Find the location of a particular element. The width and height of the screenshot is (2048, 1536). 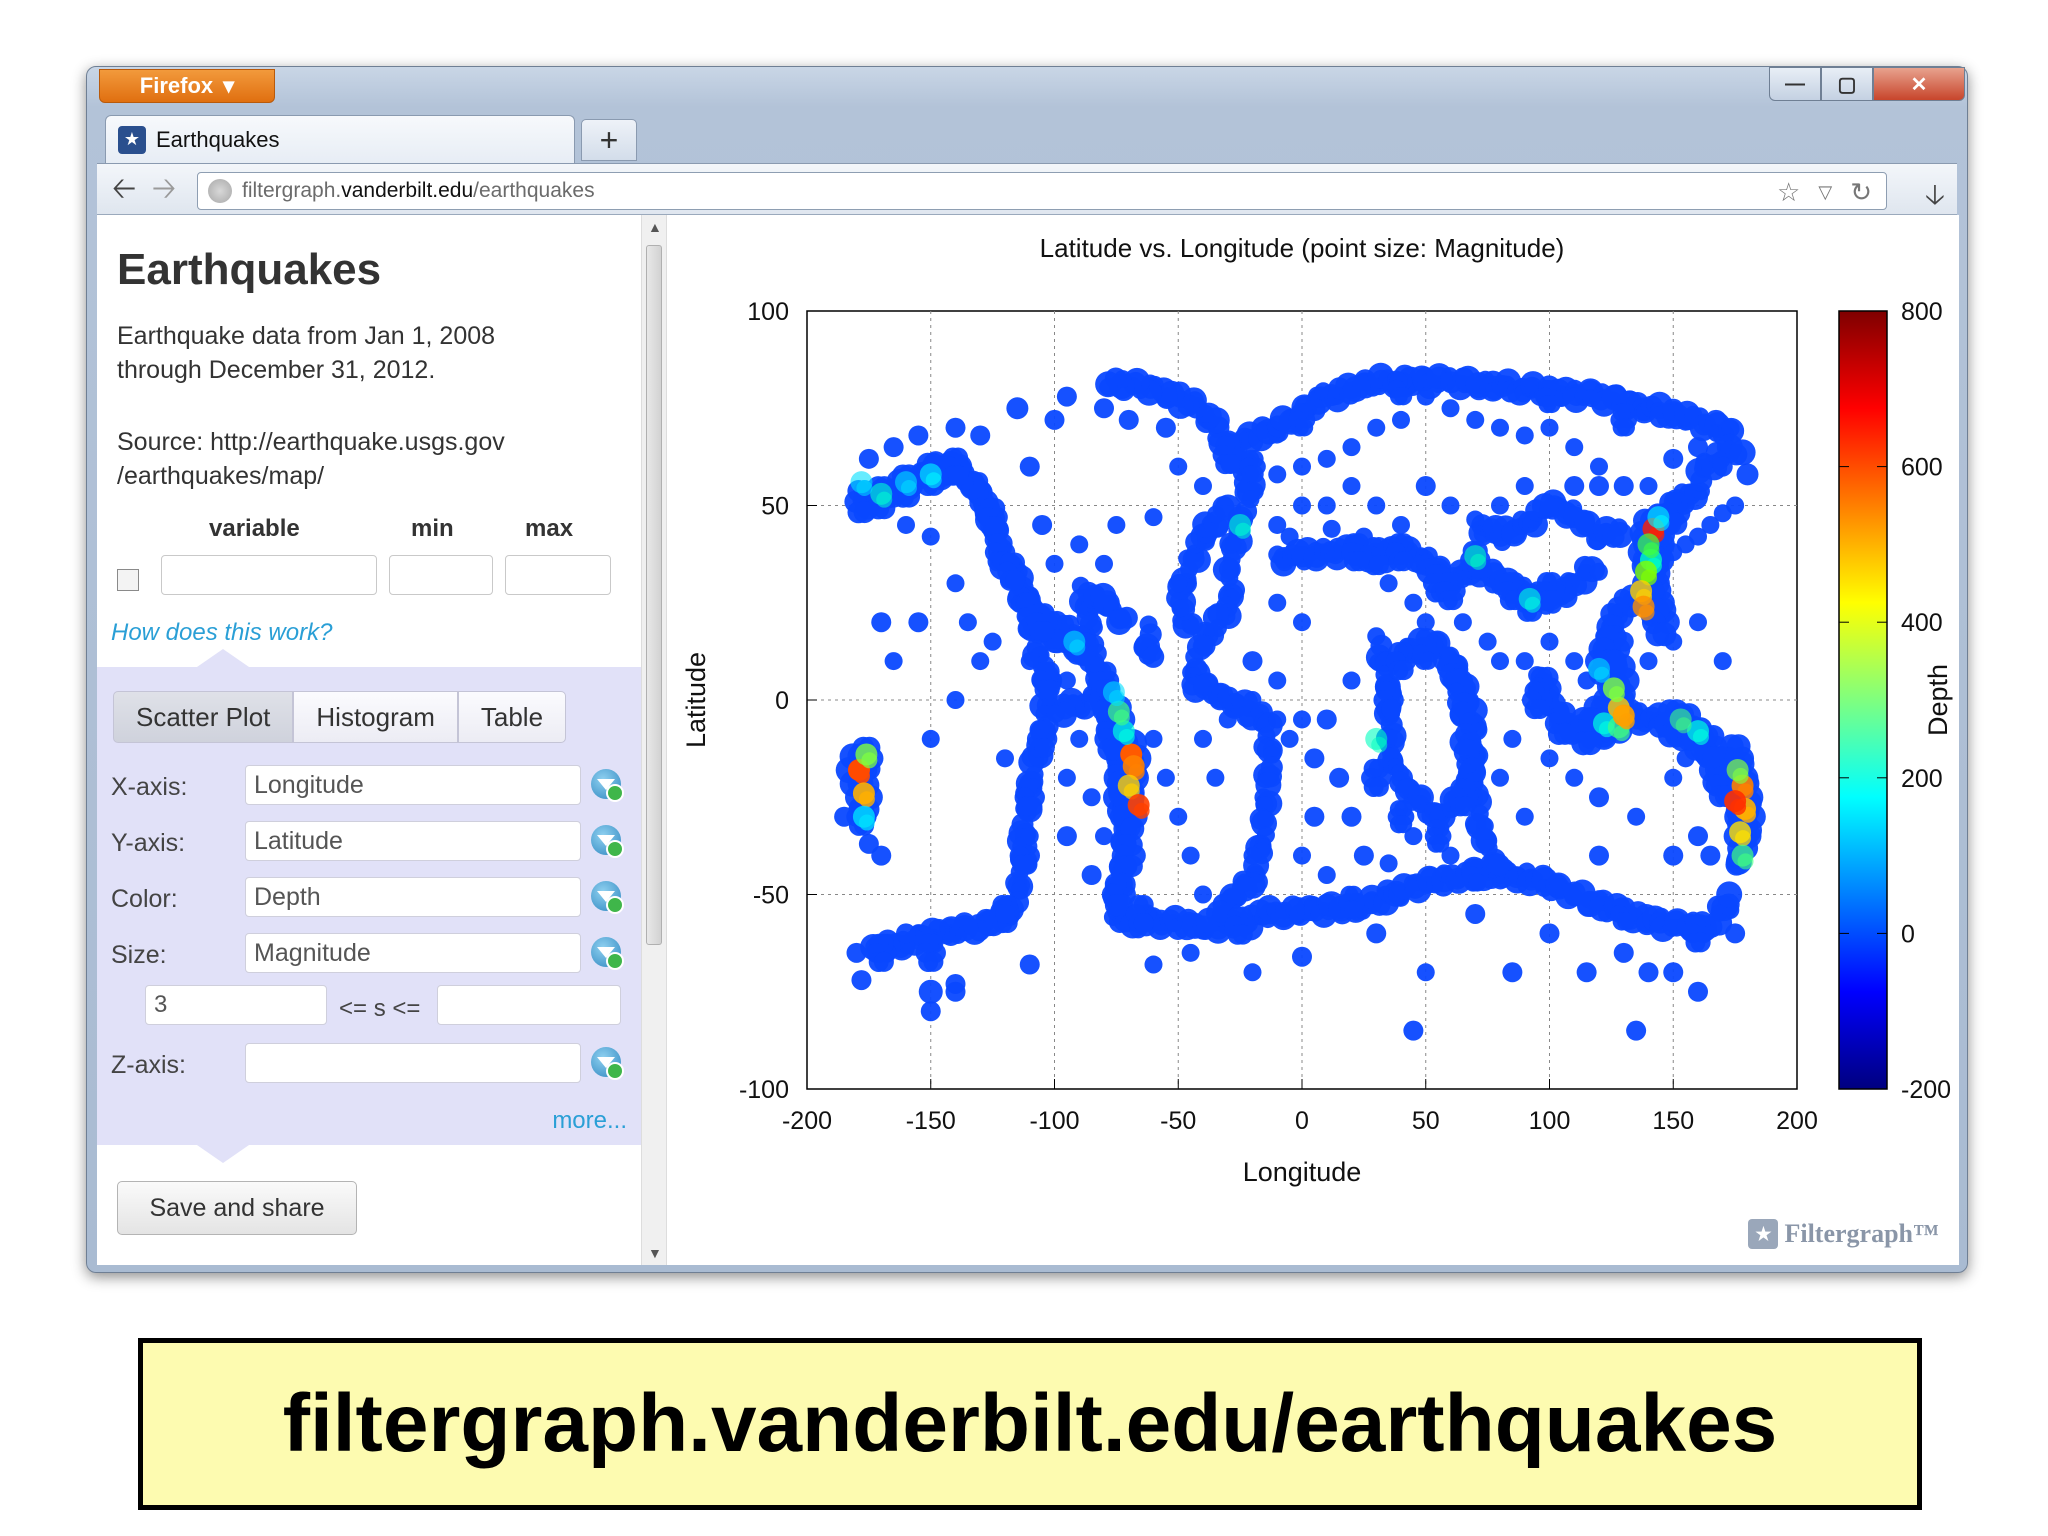

filter-max-input is located at coordinates (558, 575).